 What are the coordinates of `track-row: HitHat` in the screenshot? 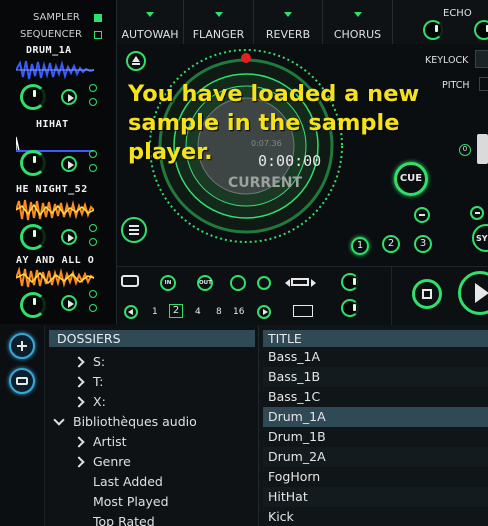 It's located at (375, 497).